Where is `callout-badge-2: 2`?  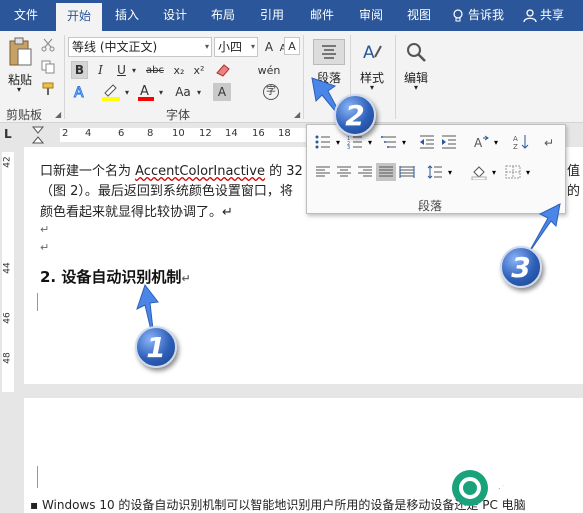
callout-badge-2: 2 is located at coordinates (355, 115).